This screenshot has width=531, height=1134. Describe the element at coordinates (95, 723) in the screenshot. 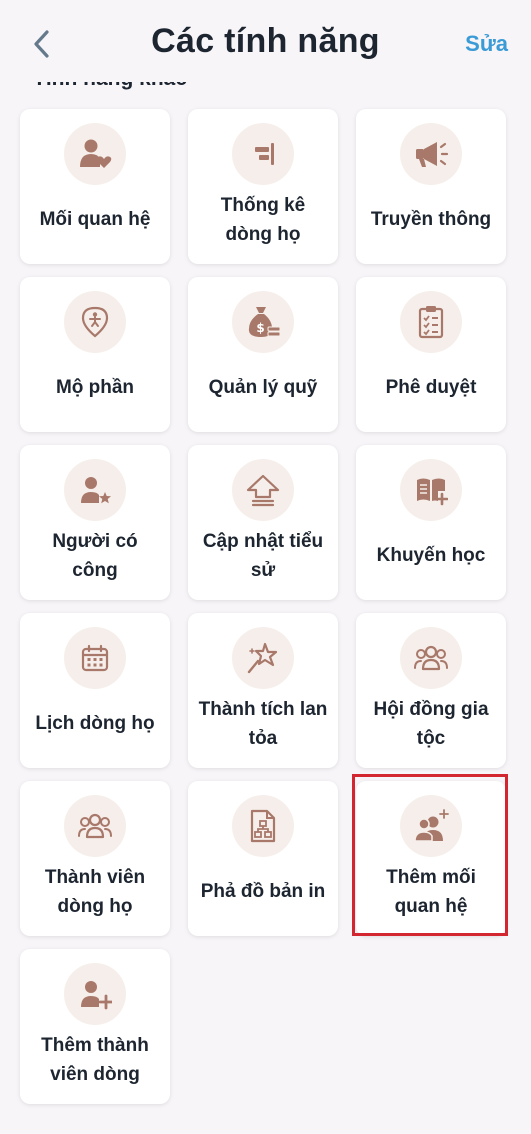

I see `feature-label: Lịch dòng họ` at that location.